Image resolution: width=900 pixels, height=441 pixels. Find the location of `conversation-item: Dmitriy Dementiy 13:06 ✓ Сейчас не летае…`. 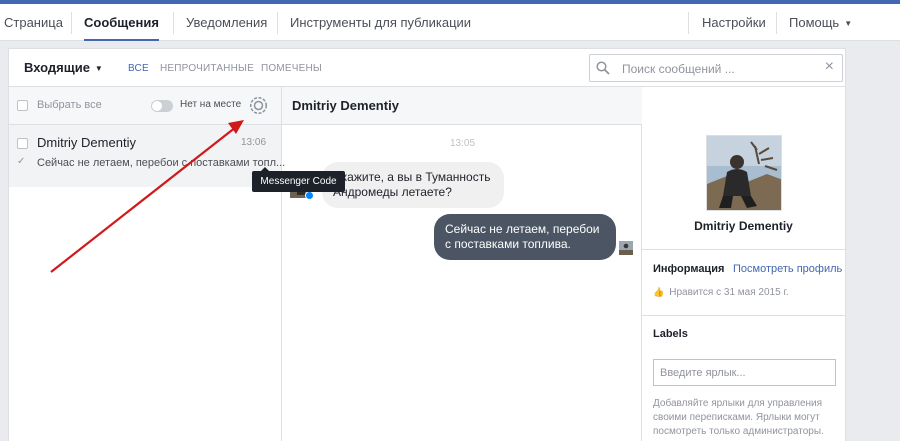

conversation-item: Dmitriy Dementiy 13:06 ✓ Сейчас не летае… is located at coordinates (147, 156).